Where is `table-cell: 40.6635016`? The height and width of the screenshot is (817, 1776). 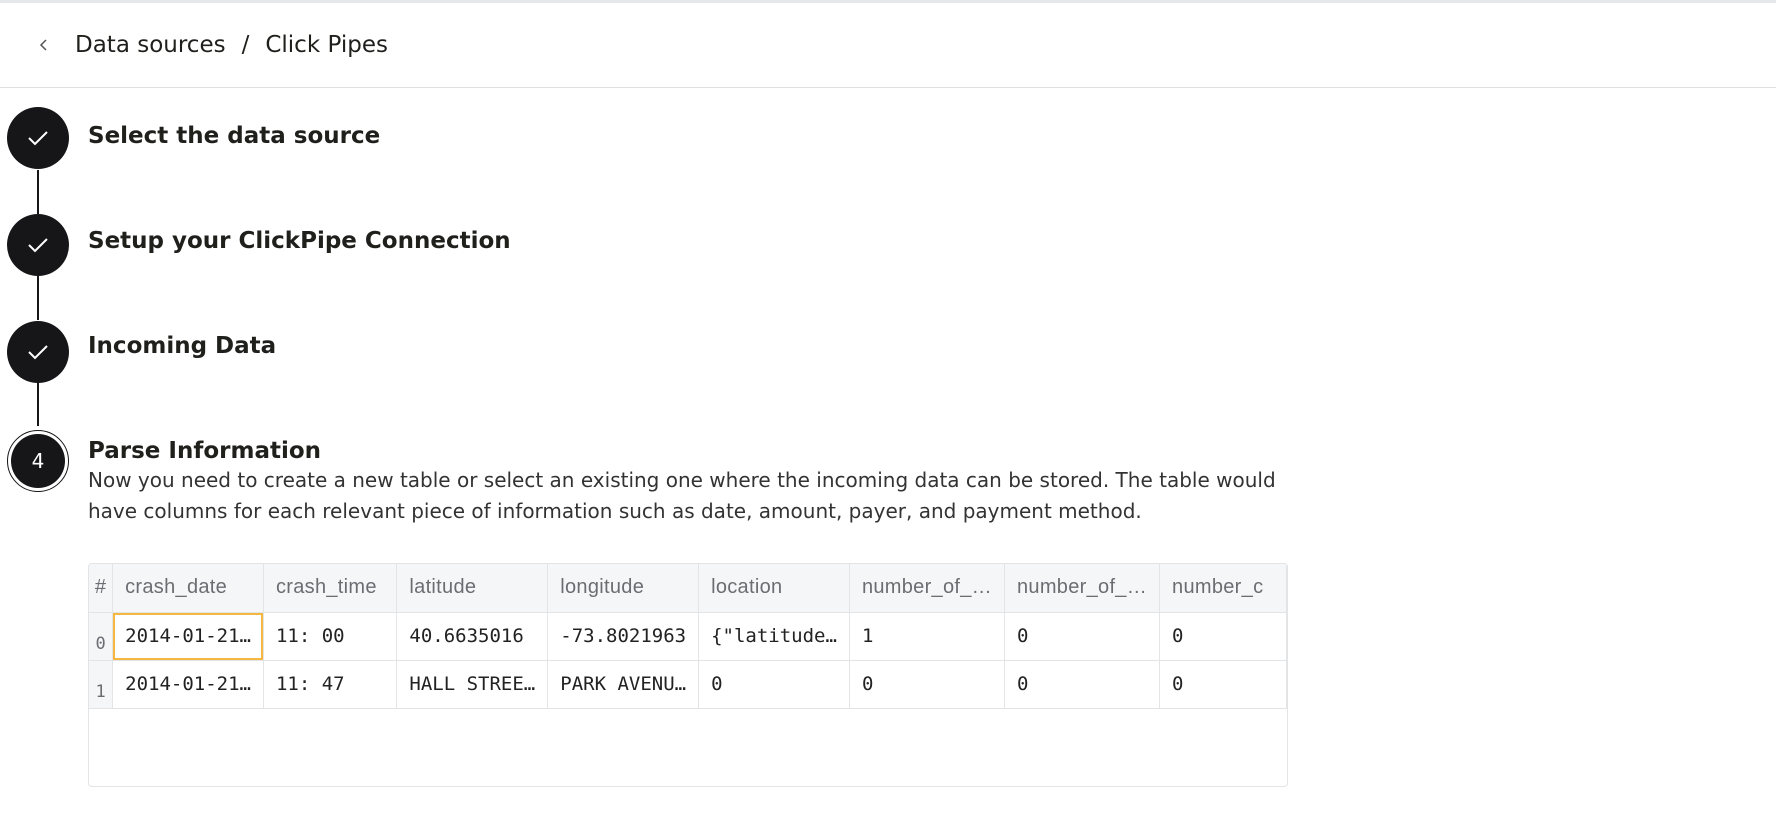
table-cell: 40.6635016 is located at coordinates (472, 636).